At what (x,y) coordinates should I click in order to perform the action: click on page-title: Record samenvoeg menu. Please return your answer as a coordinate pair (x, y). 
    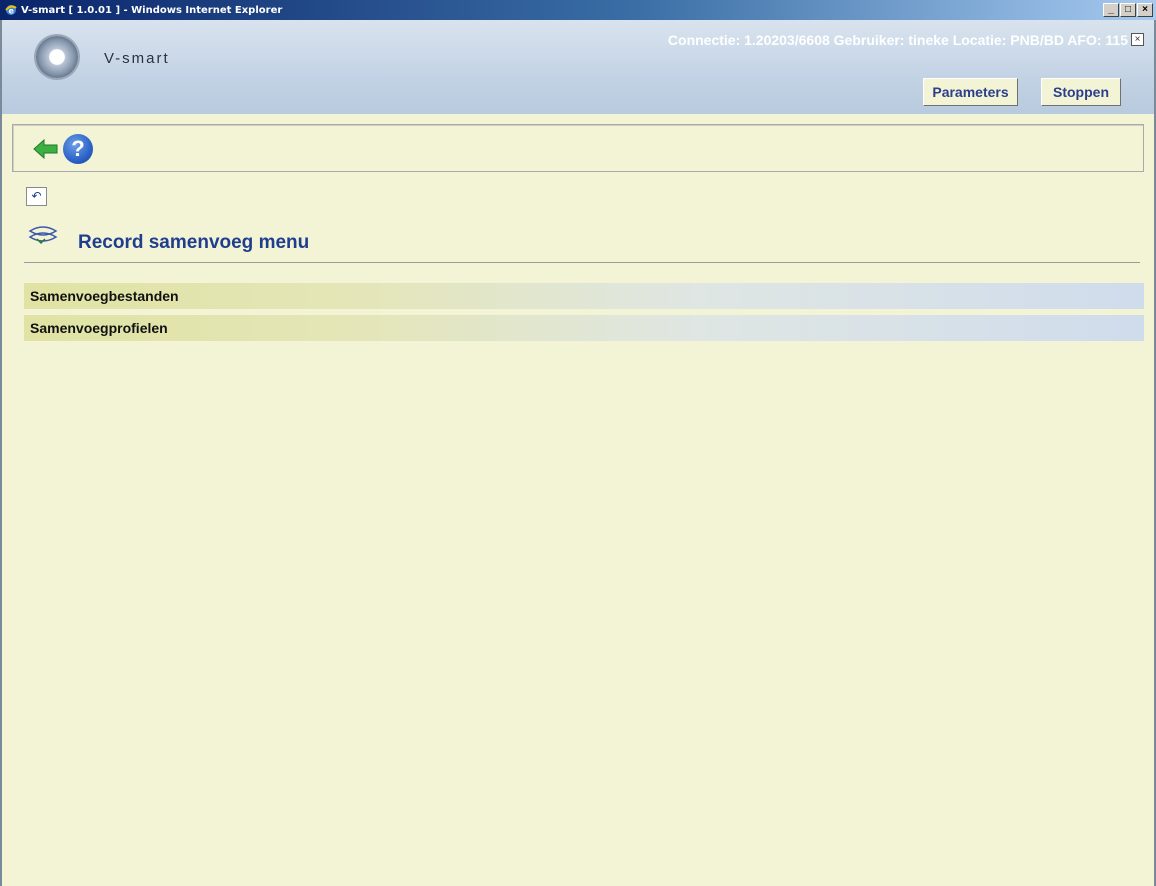
    Looking at the image, I should click on (194, 242).